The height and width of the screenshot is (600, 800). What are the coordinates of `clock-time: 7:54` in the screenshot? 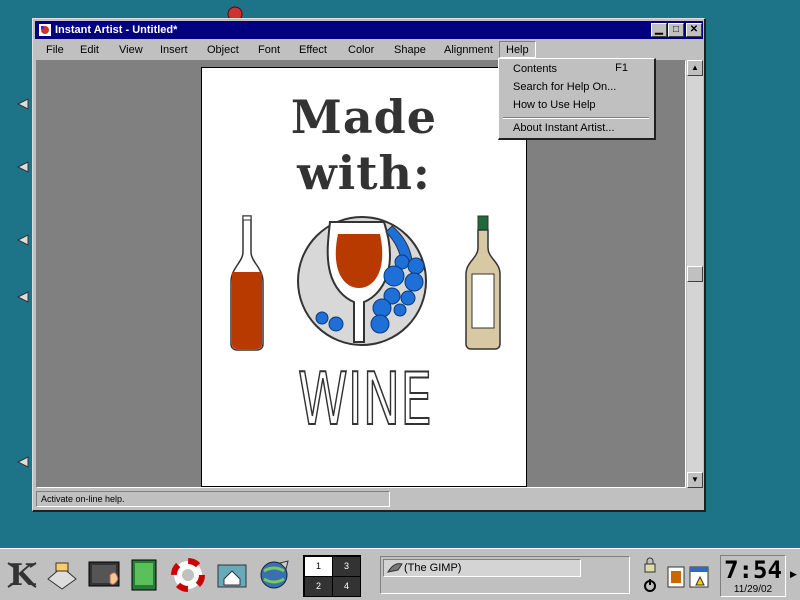 It's located at (753, 570).